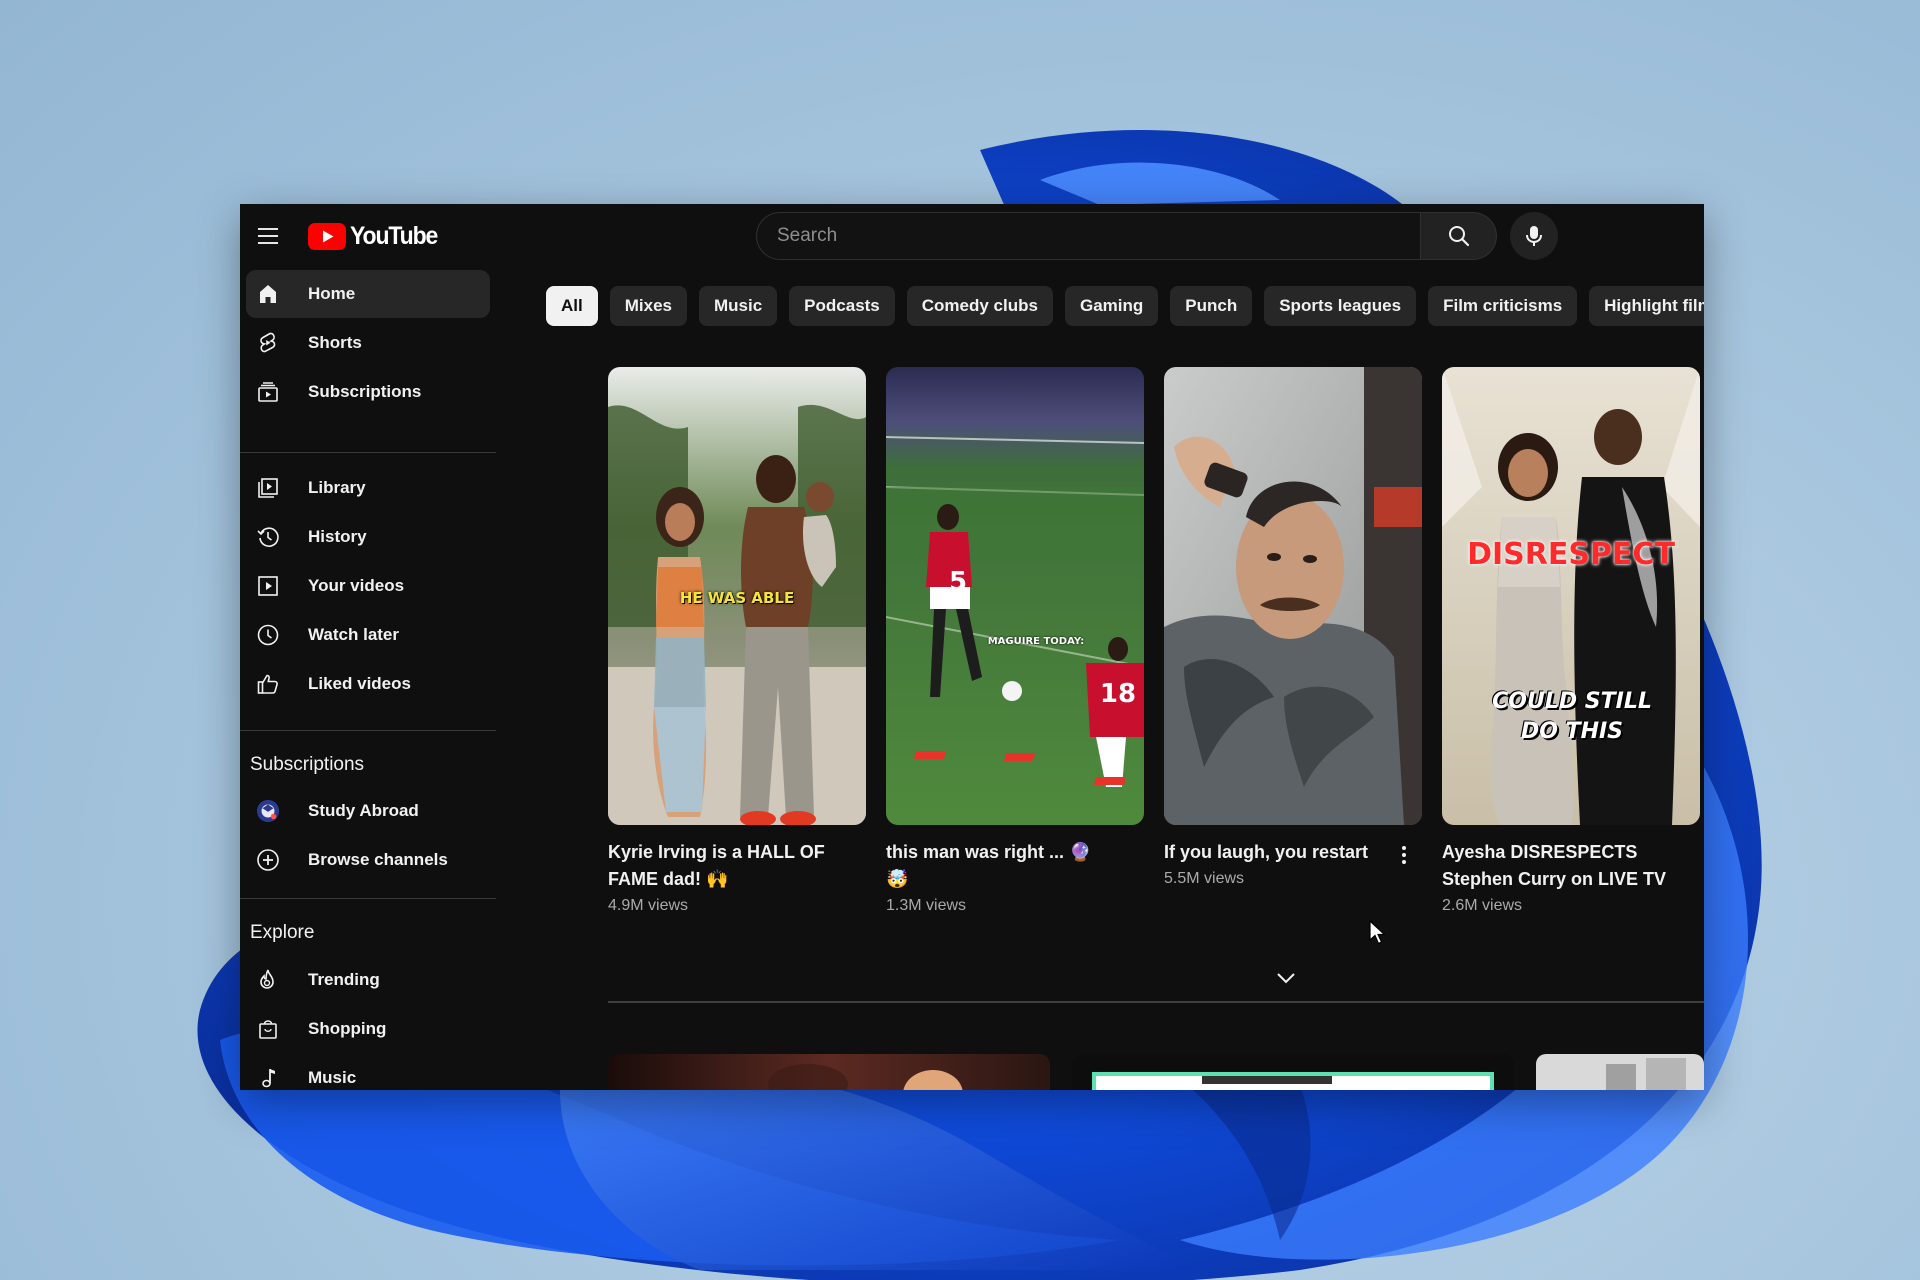 The height and width of the screenshot is (1280, 1920). I want to click on youtube-logo: YouTube, so click(376, 236).